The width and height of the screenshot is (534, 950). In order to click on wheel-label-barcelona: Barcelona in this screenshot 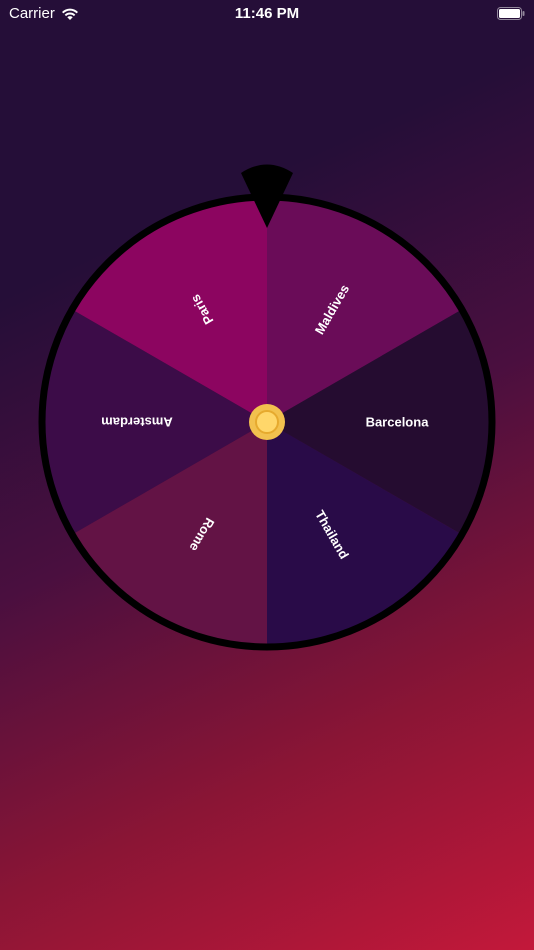, I will do `click(398, 422)`.